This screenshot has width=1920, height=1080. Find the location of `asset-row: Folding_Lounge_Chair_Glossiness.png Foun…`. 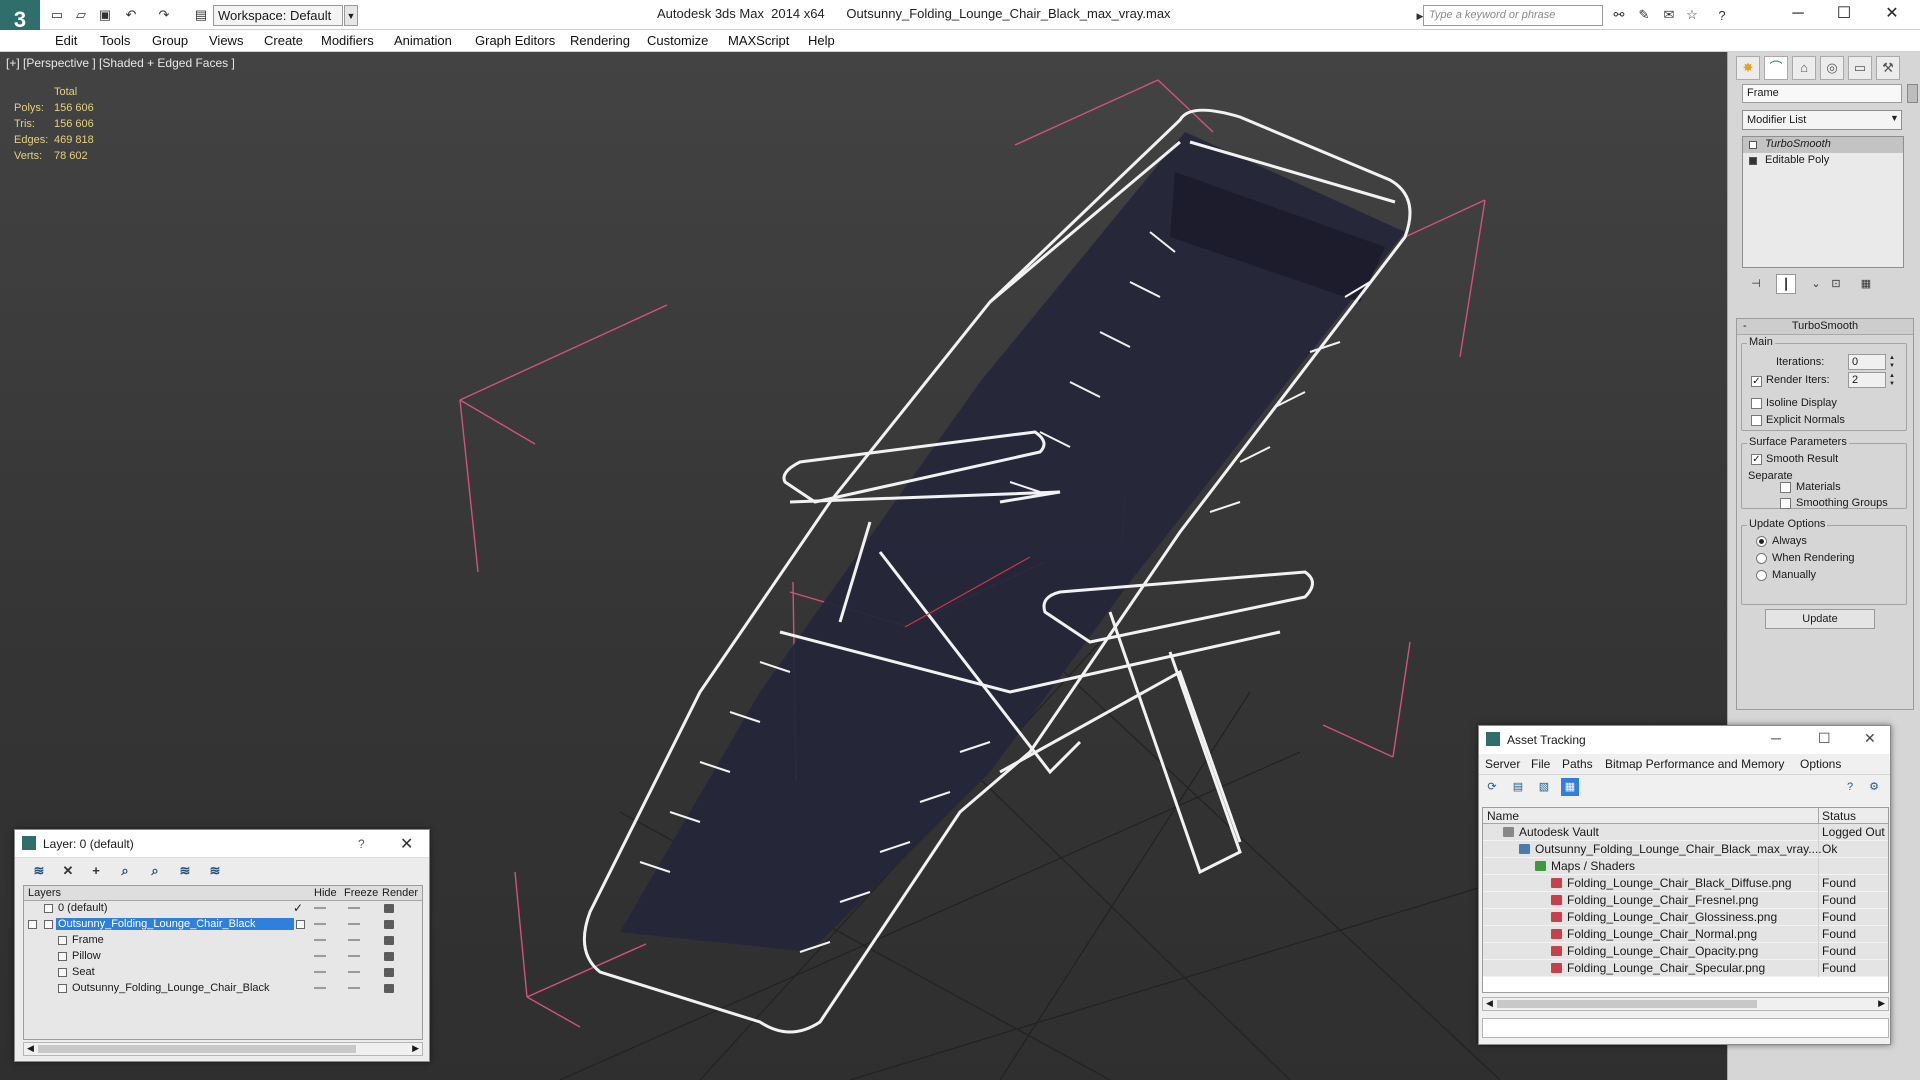

asset-row: Folding_Lounge_Chair_Glossiness.png Foun… is located at coordinates (1685, 917).